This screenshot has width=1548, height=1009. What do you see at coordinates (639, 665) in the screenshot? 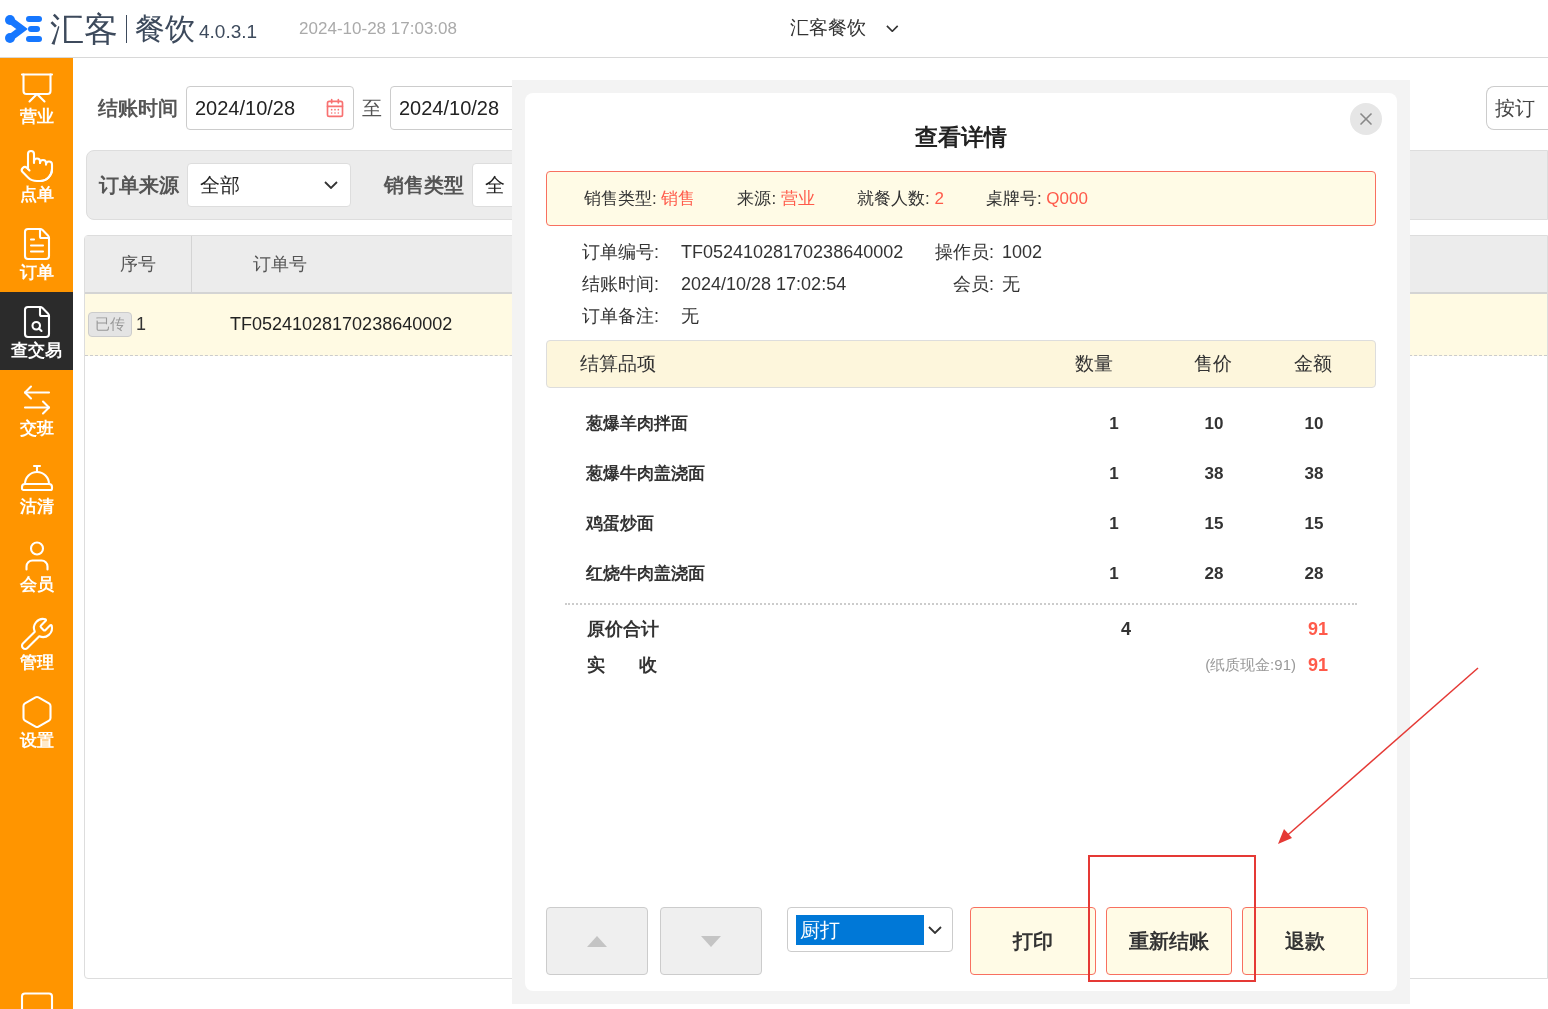
I see `received-label: 实收` at bounding box center [639, 665].